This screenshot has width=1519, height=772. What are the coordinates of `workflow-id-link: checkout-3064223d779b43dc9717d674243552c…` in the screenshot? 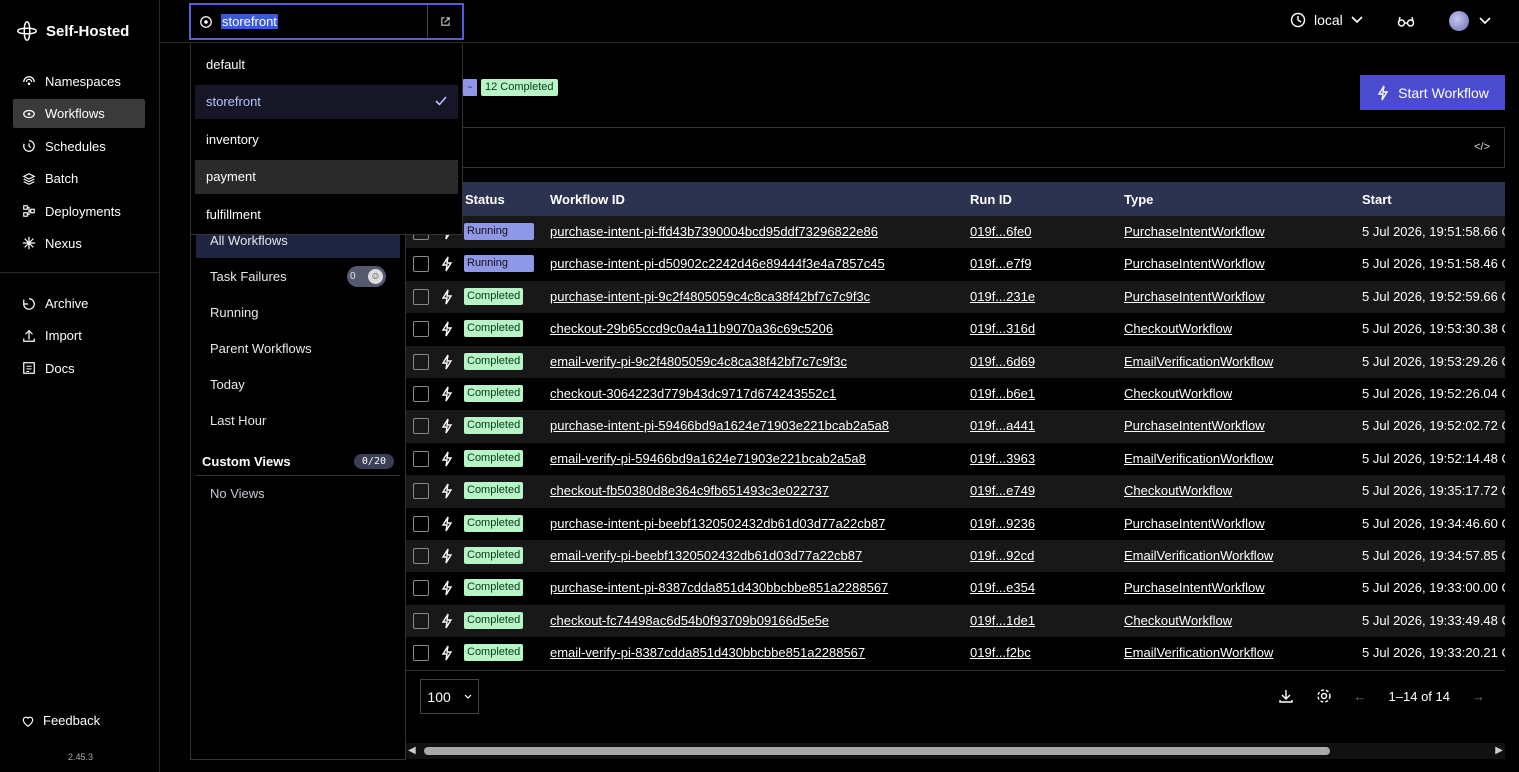 It's located at (693, 393).